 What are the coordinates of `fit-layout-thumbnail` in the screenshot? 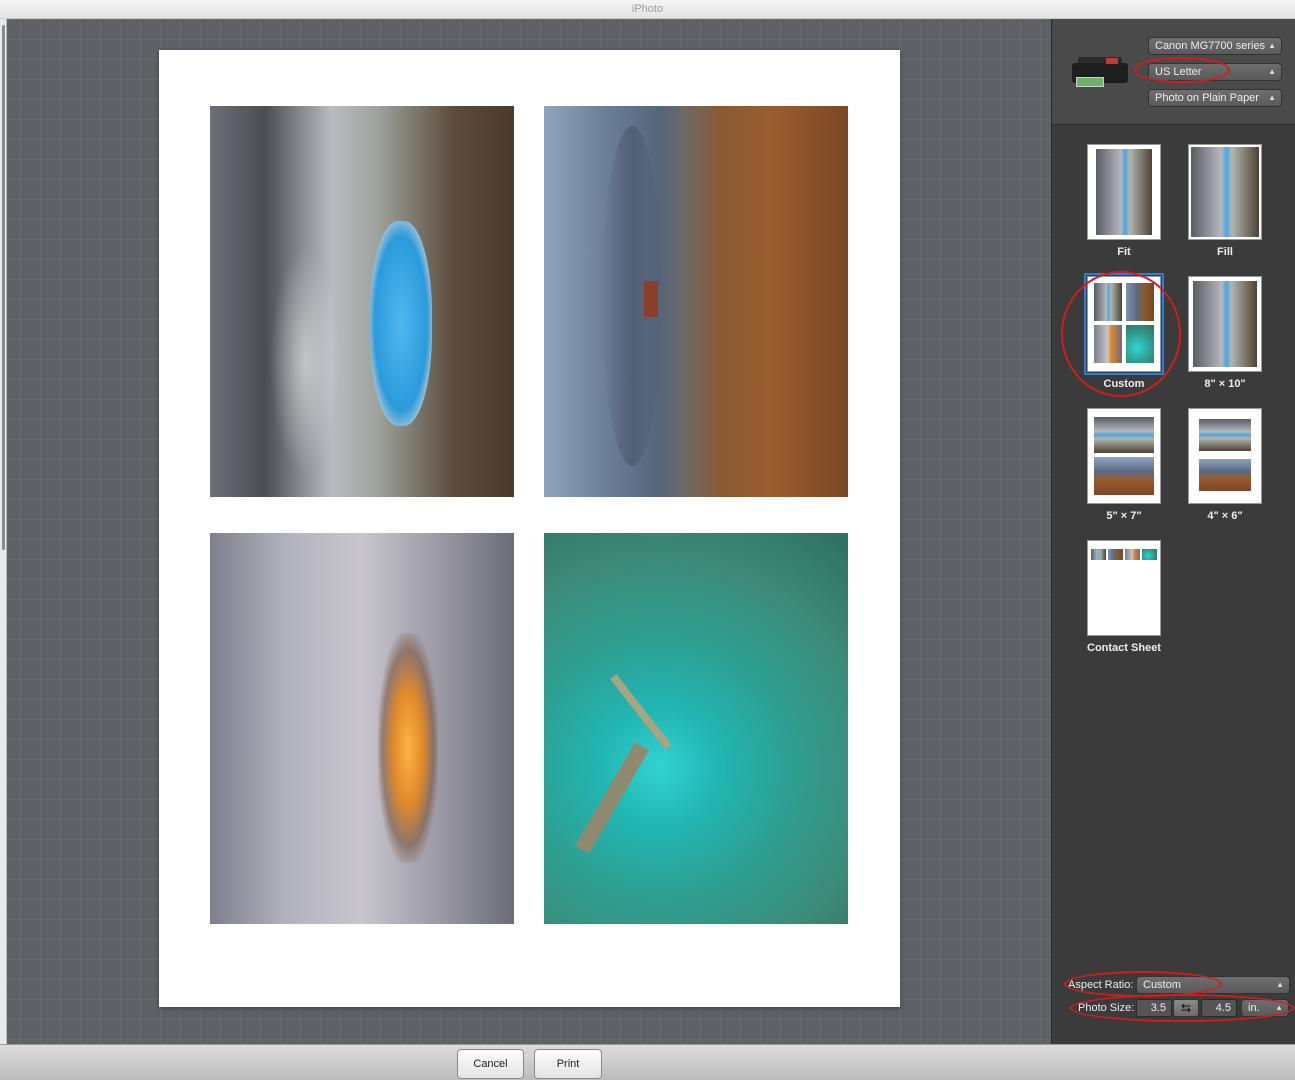 It's located at (1124, 192).